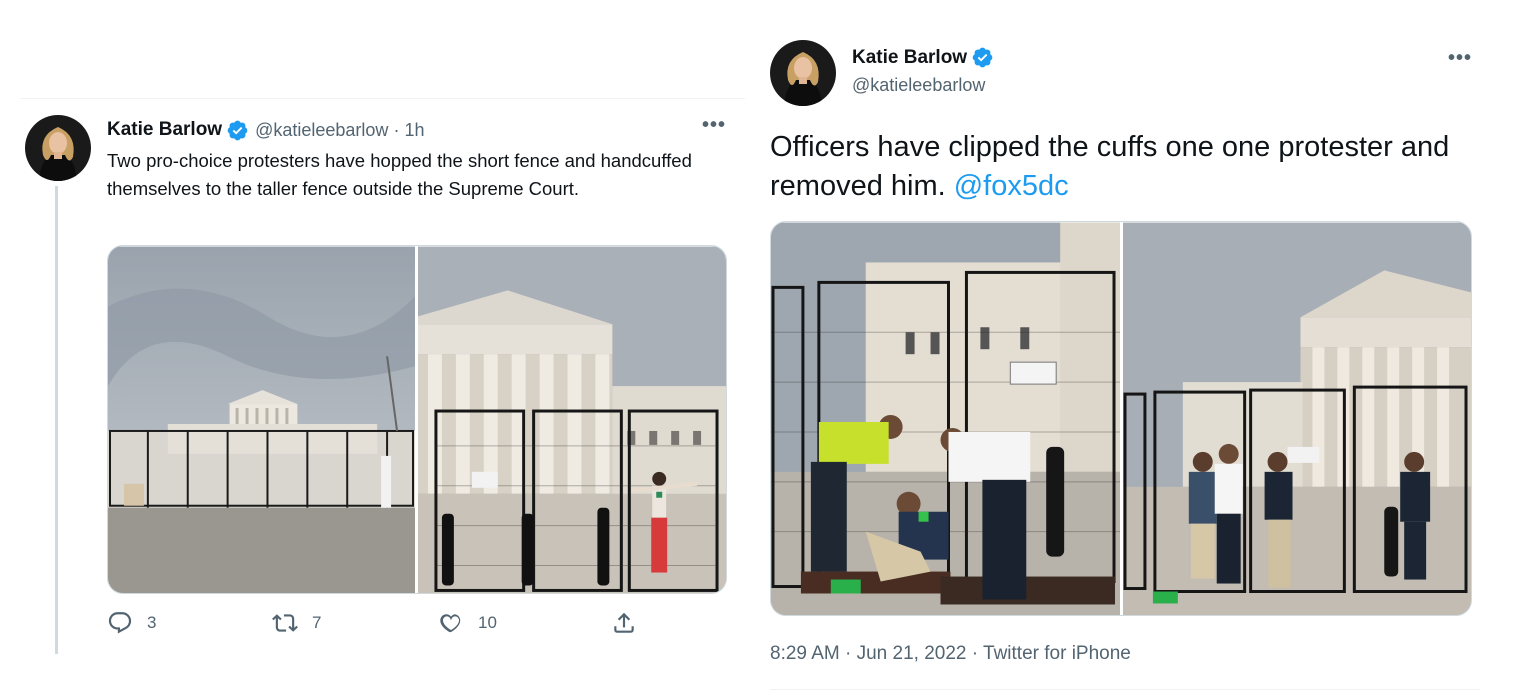  Describe the element at coordinates (450, 623) in the screenshot. I see `like-icon` at that location.